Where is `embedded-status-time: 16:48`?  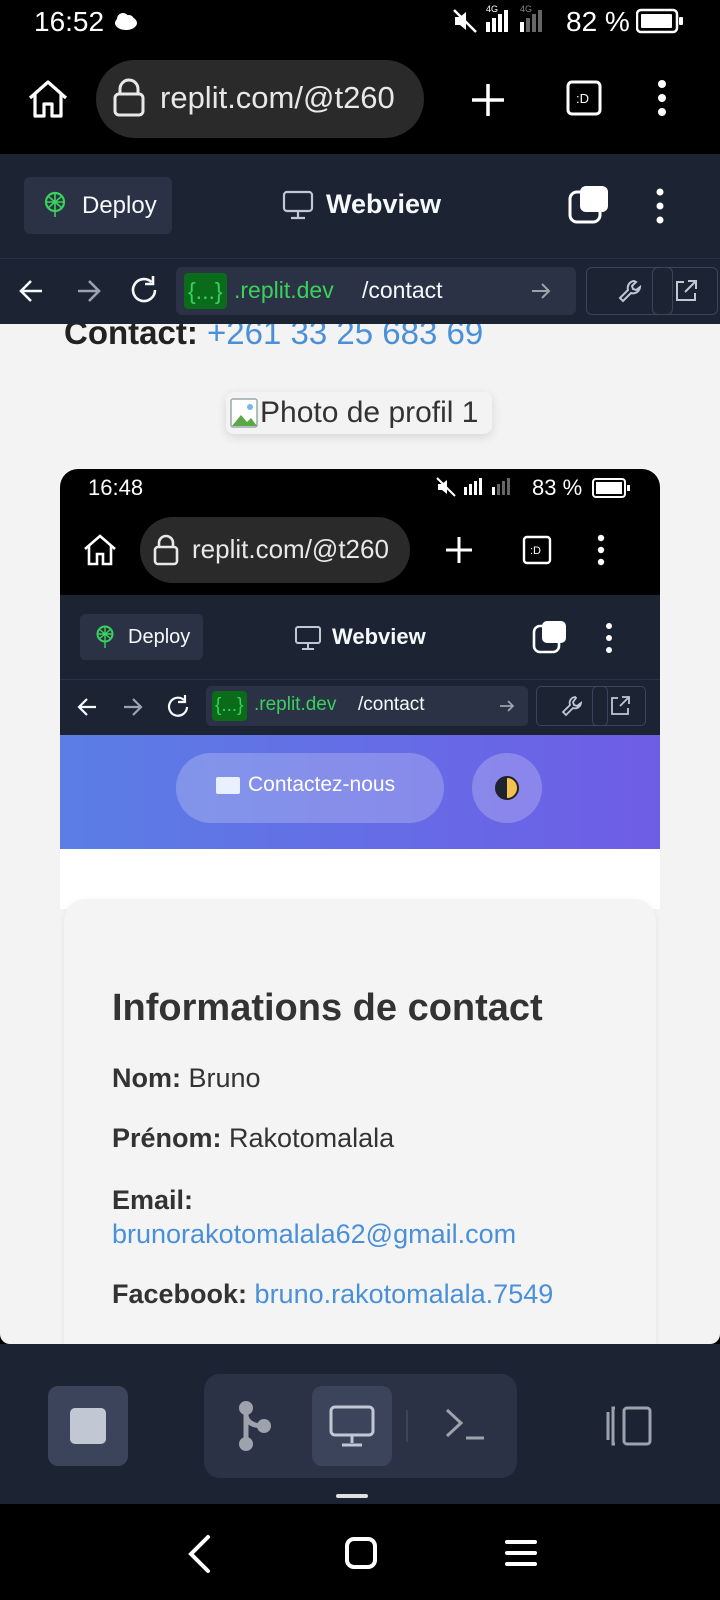
embedded-status-time: 16:48 is located at coordinates (116, 487).